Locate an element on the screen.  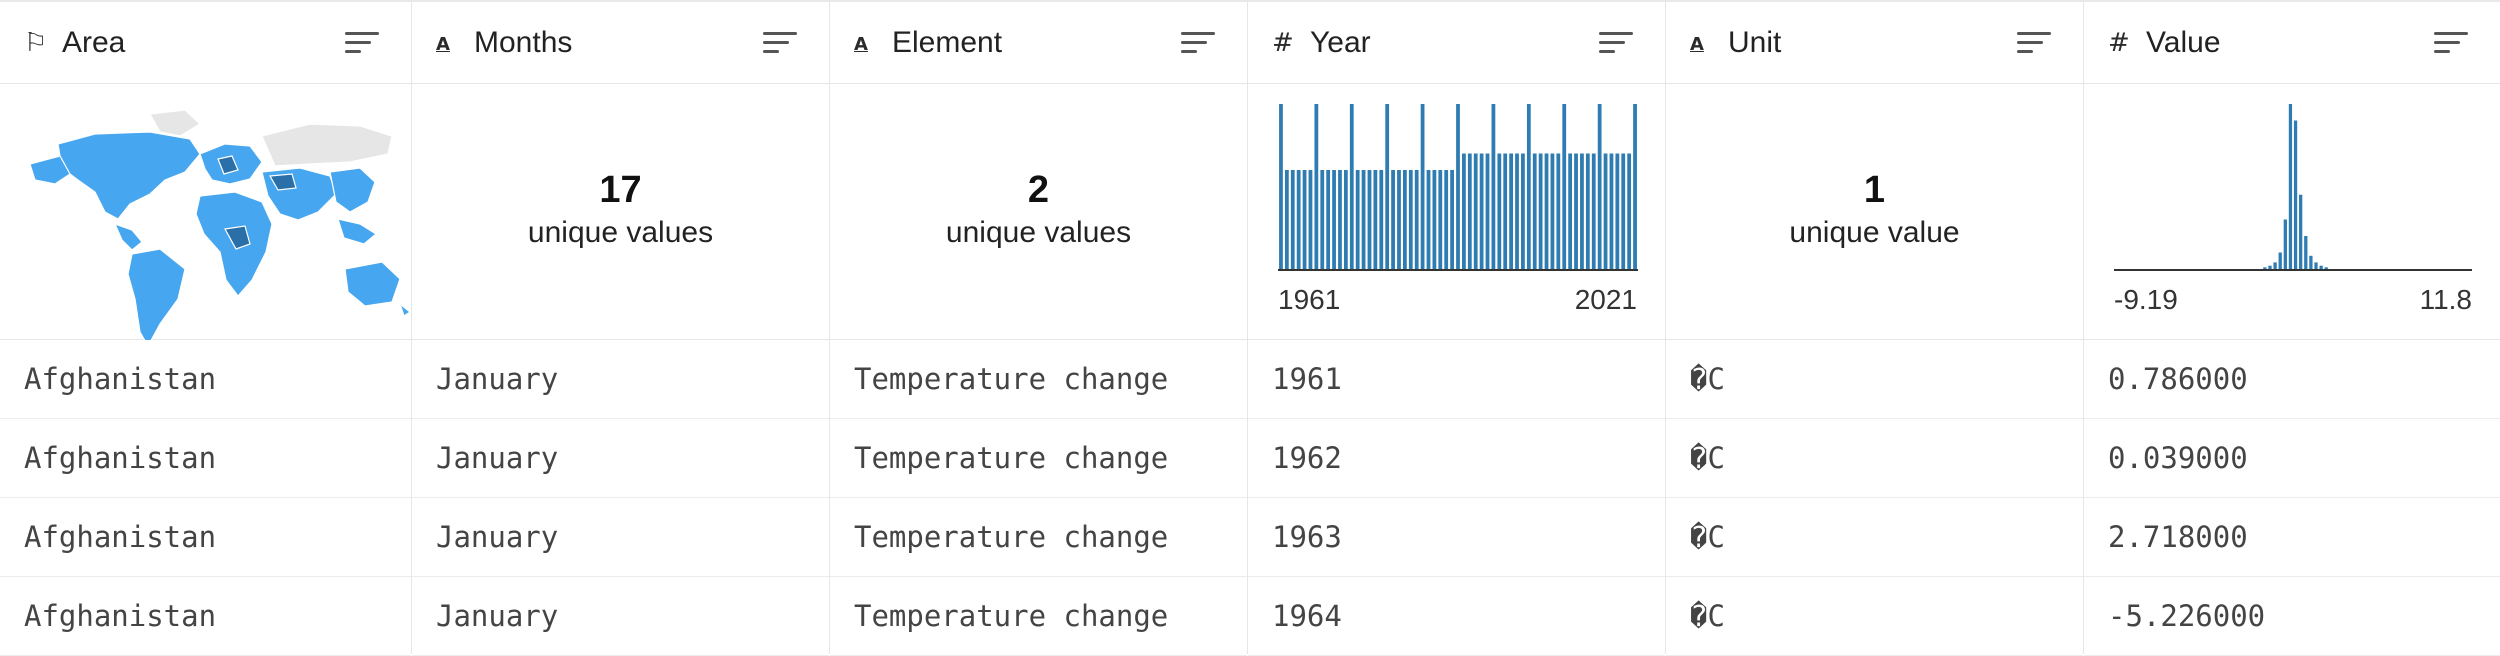
unique-count: 17 is located at coordinates (620, 190).